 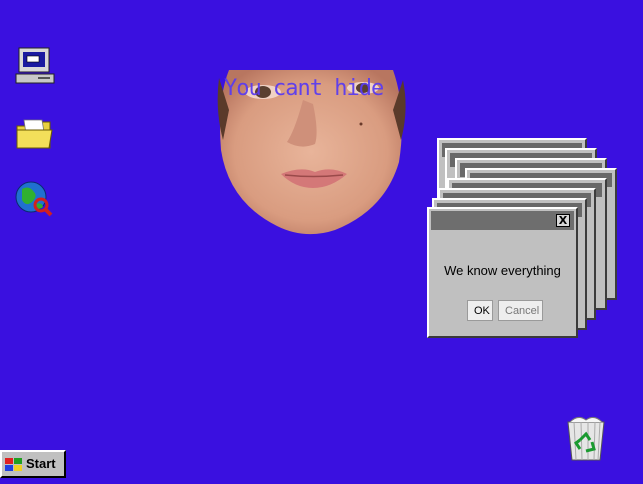 I want to click on message-dialog: X We know everything OK Cancel, so click(x=502, y=272).